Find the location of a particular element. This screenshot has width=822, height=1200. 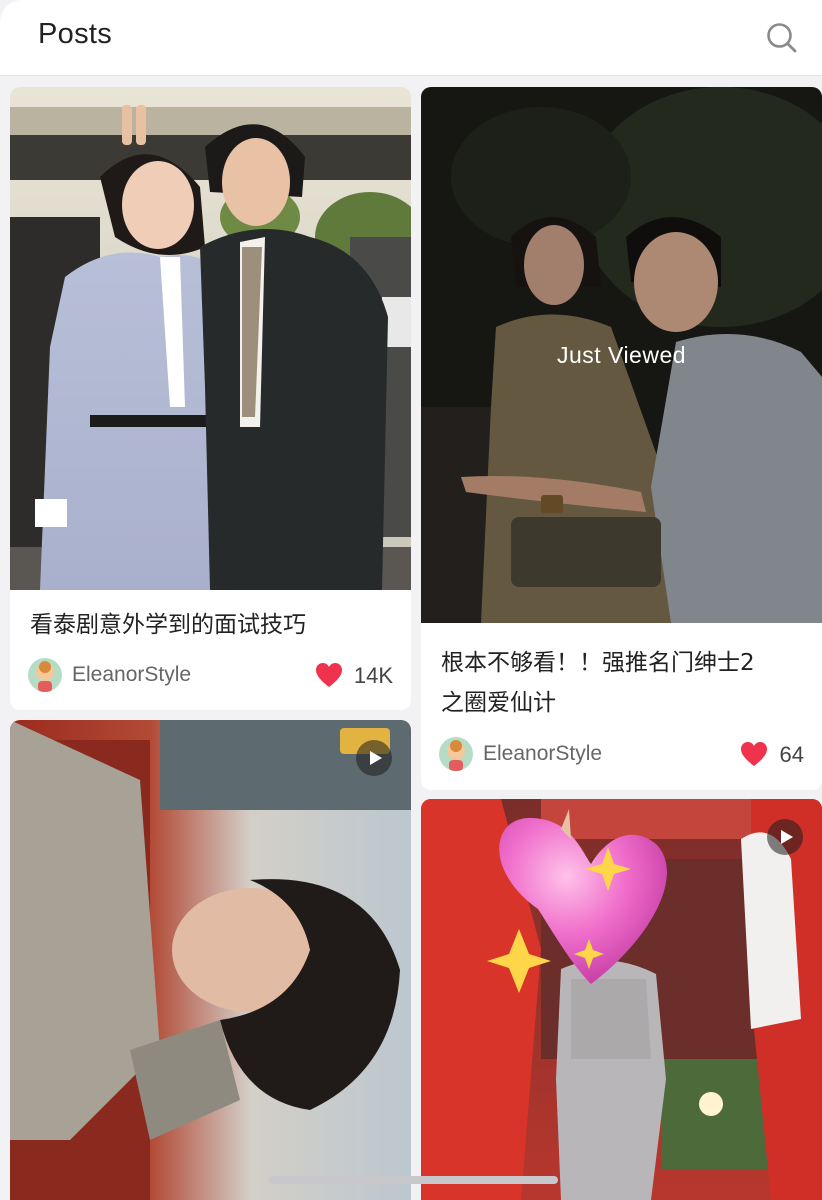

like-count: 14K is located at coordinates (373, 675).